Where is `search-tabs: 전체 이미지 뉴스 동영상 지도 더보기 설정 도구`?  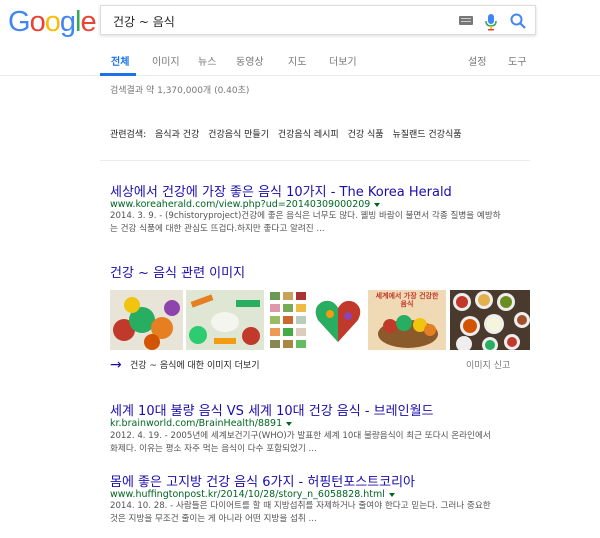 search-tabs: 전체 이미지 뉴스 동영상 지도 더보기 설정 도구 is located at coordinates (300, 60).